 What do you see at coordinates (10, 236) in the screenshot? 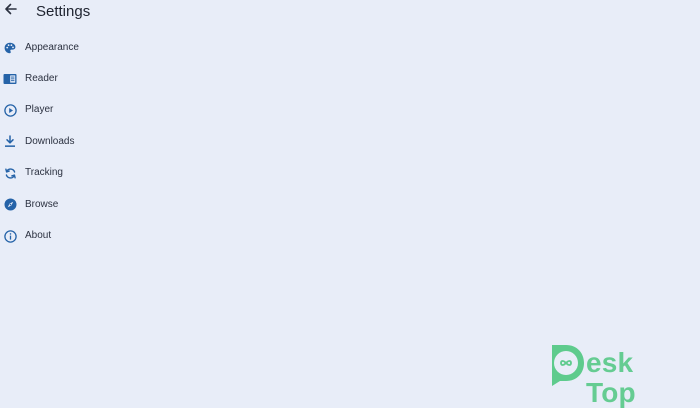
I see `info-icon` at bounding box center [10, 236].